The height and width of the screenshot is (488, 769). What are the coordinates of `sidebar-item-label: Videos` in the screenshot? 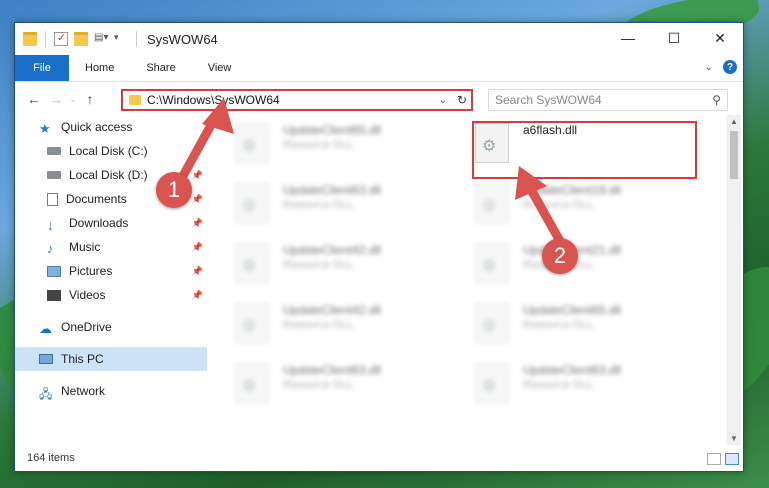 It's located at (87, 295).